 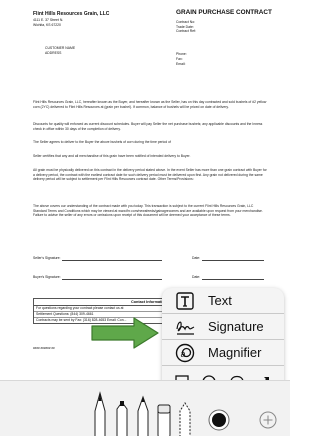 What do you see at coordinates (185, 301) in the screenshot?
I see `text-icon` at bounding box center [185, 301].